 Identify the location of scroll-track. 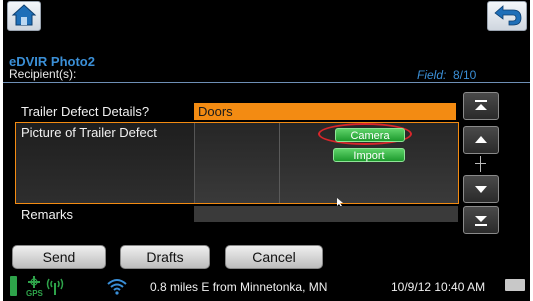
(480, 164).